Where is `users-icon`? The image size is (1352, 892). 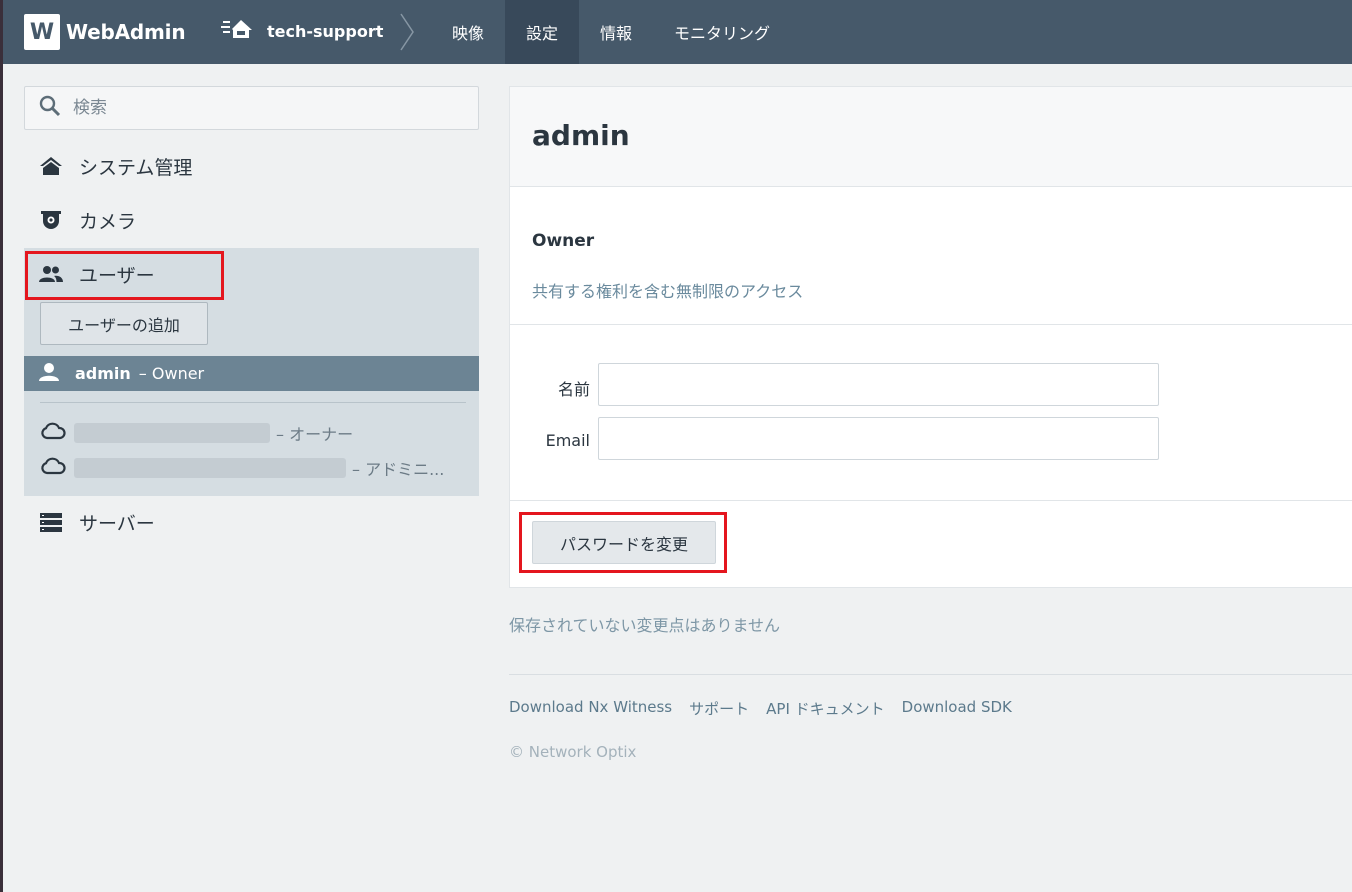
users-icon is located at coordinates (51, 274).